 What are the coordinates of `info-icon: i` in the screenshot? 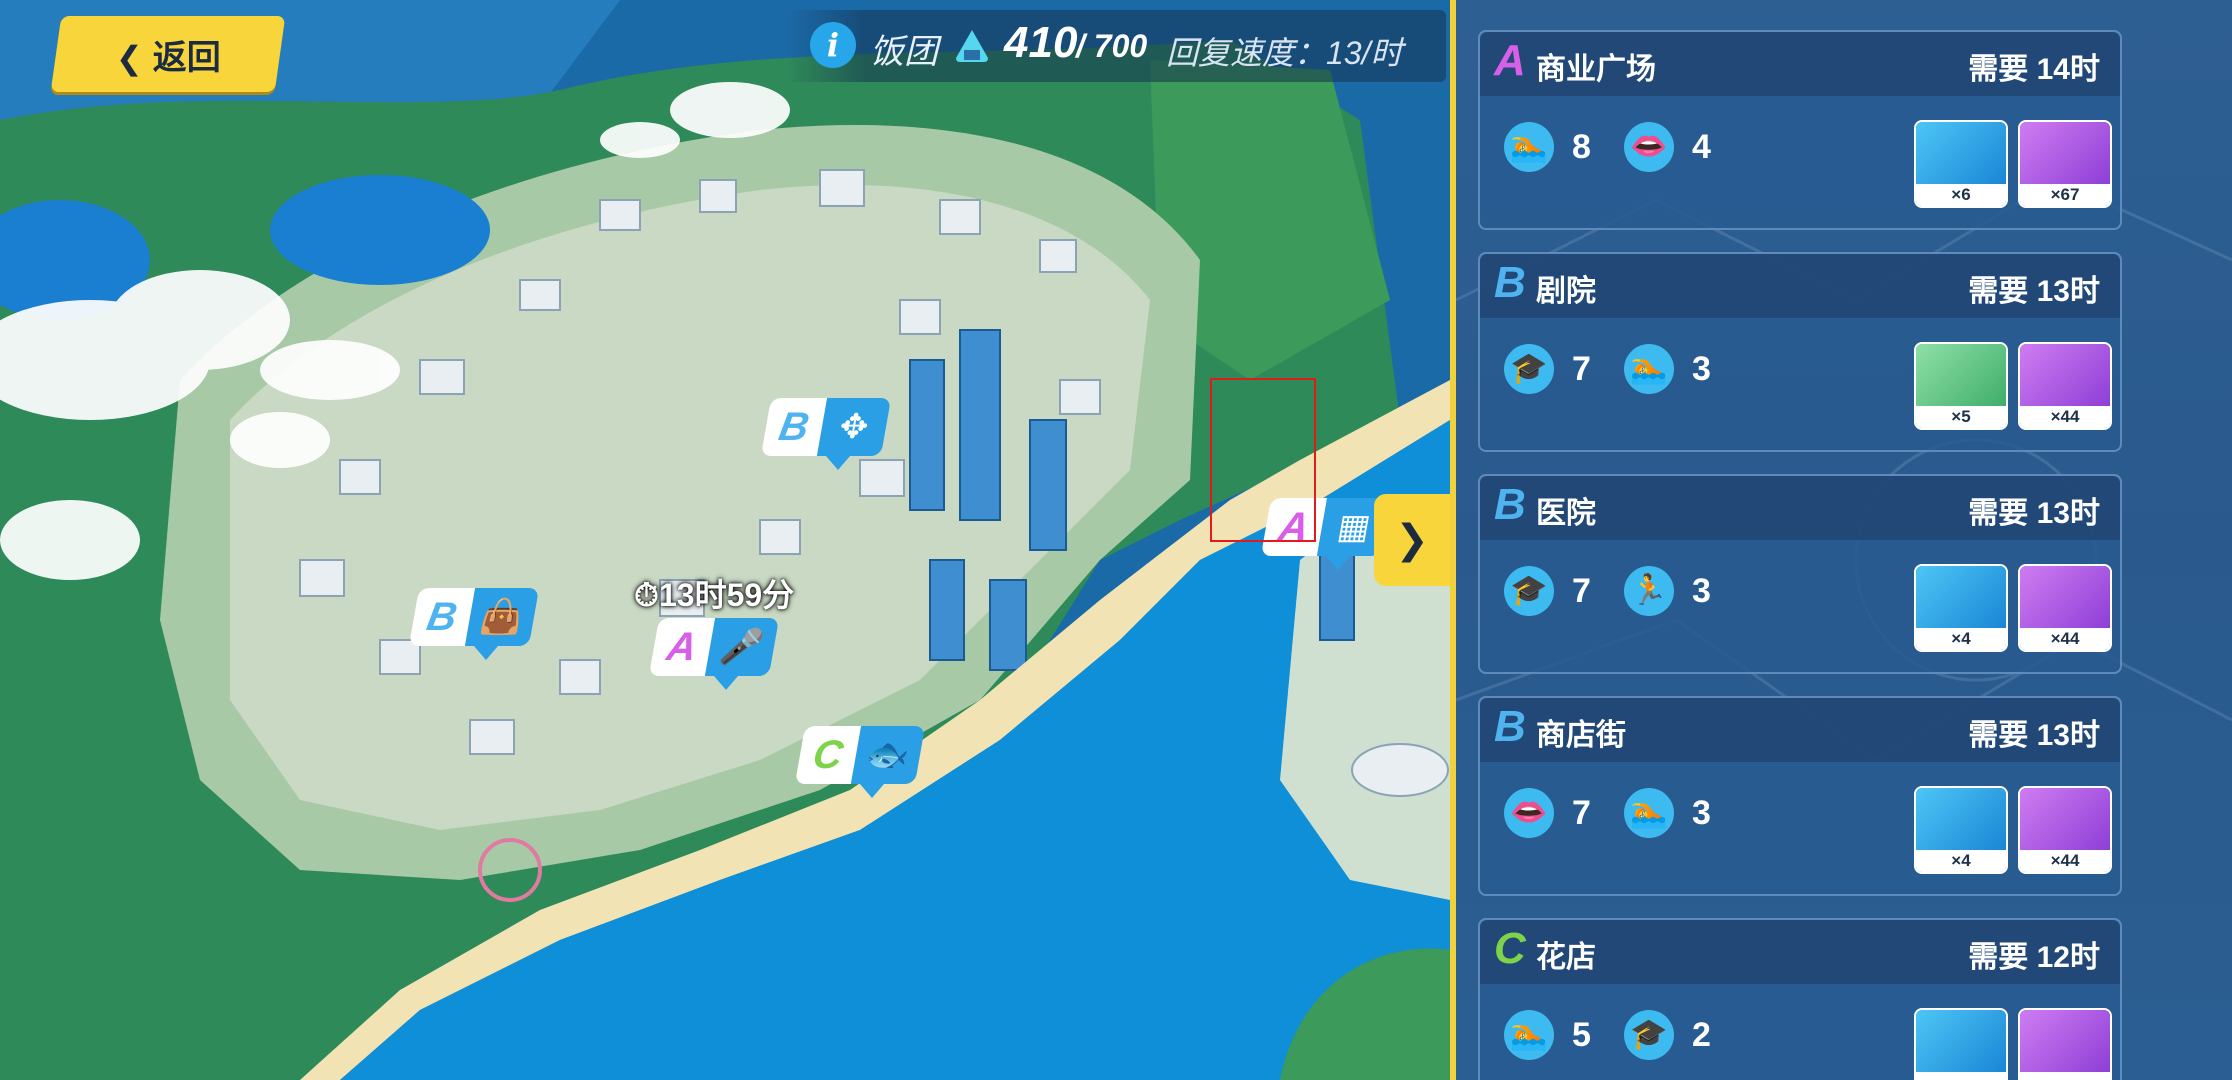 It's located at (833, 45).